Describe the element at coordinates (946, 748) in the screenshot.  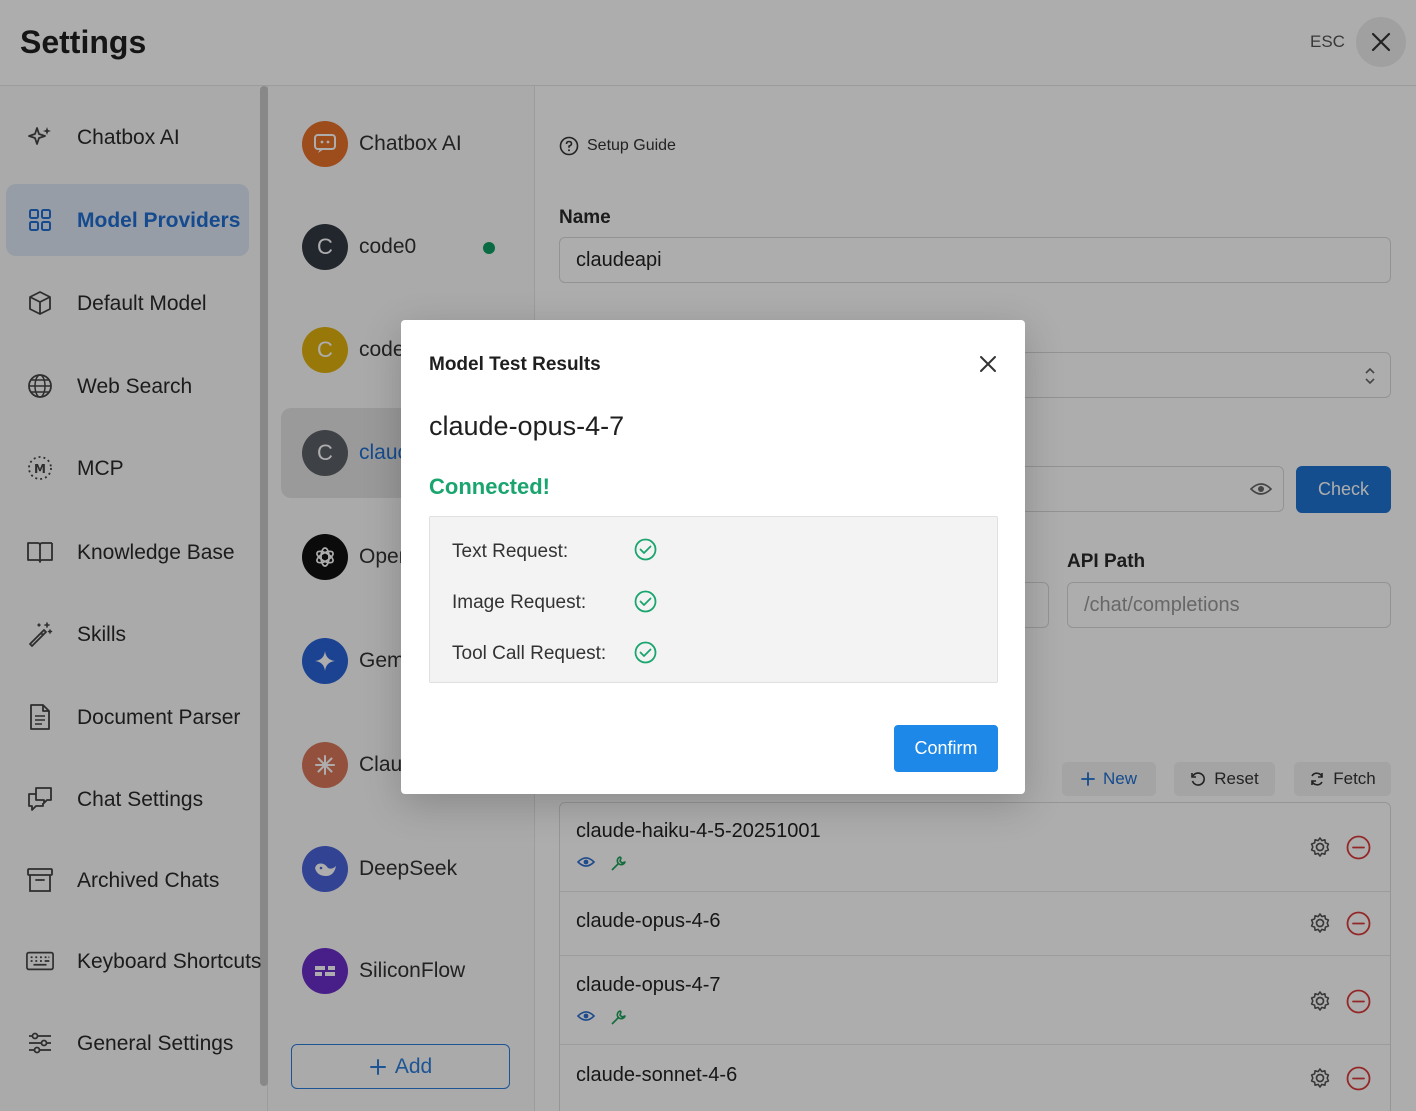
I see `confirm-button: Confirm` at that location.